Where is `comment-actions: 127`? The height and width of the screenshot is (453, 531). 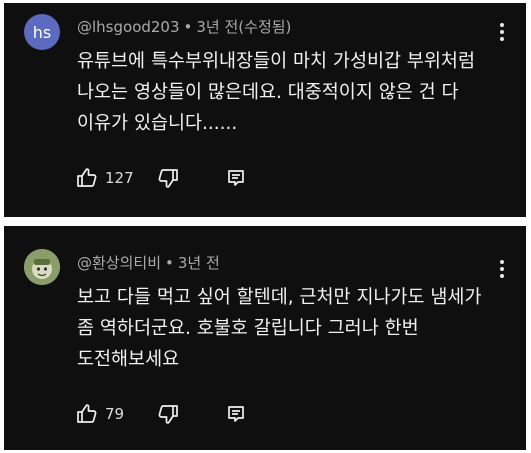 comment-actions: 127 is located at coordinates (160, 178).